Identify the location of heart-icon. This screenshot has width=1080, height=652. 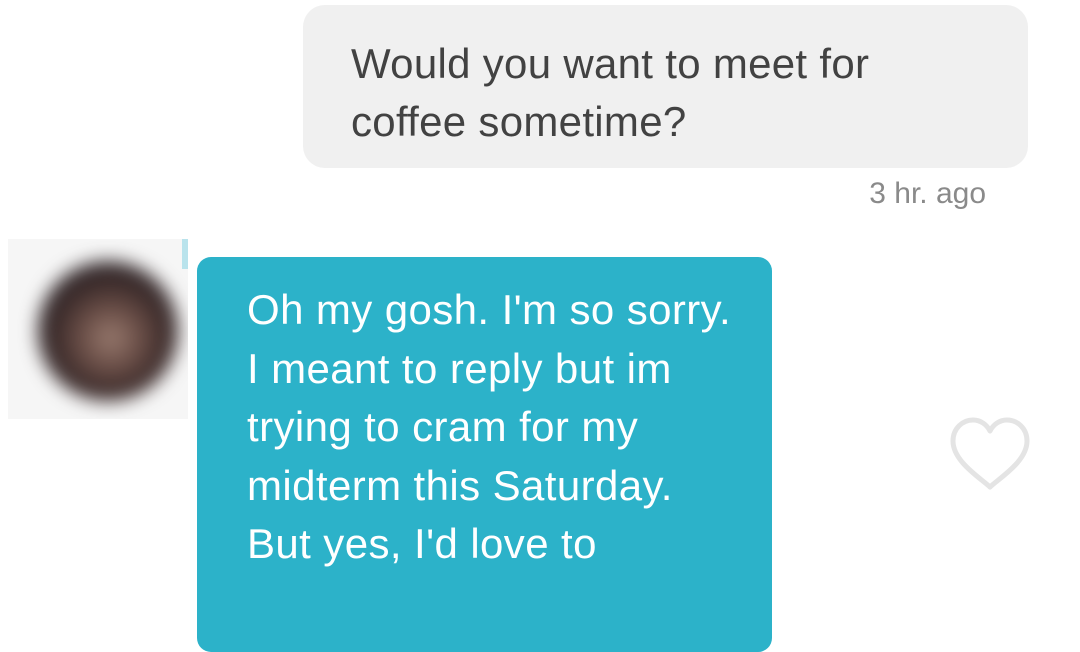
(990, 454).